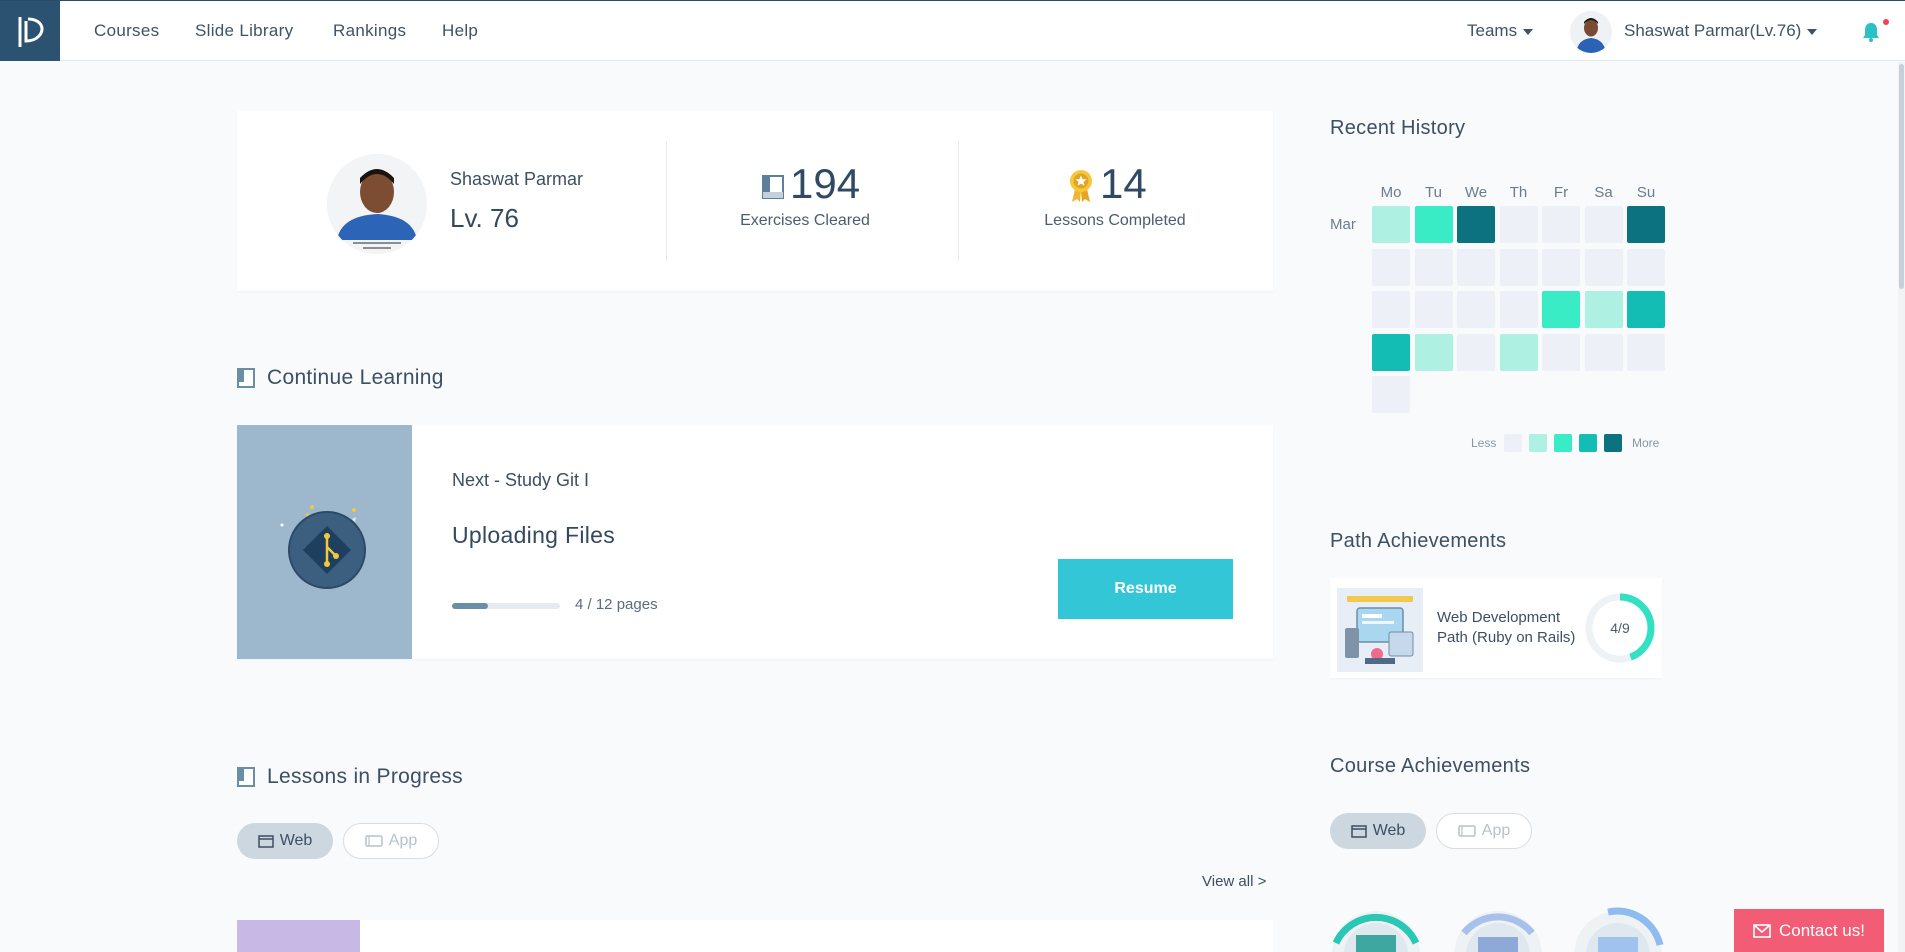 Image resolution: width=1905 pixels, height=952 pixels. I want to click on lesson-title: Uploading Files, so click(534, 535).